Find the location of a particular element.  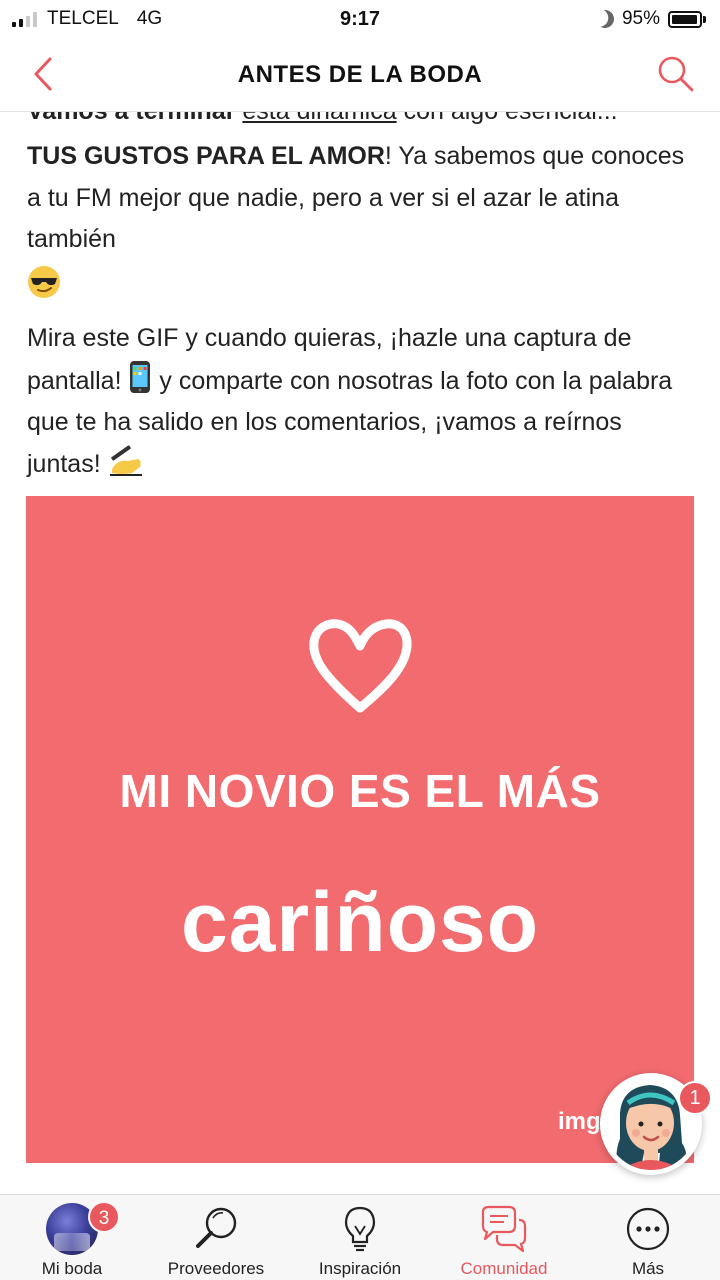

search-icon is located at coordinates (676, 74).